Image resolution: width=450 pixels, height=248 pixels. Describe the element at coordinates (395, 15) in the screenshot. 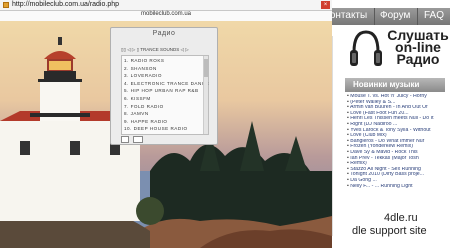

I see `nav-item-forum: Форум` at that location.